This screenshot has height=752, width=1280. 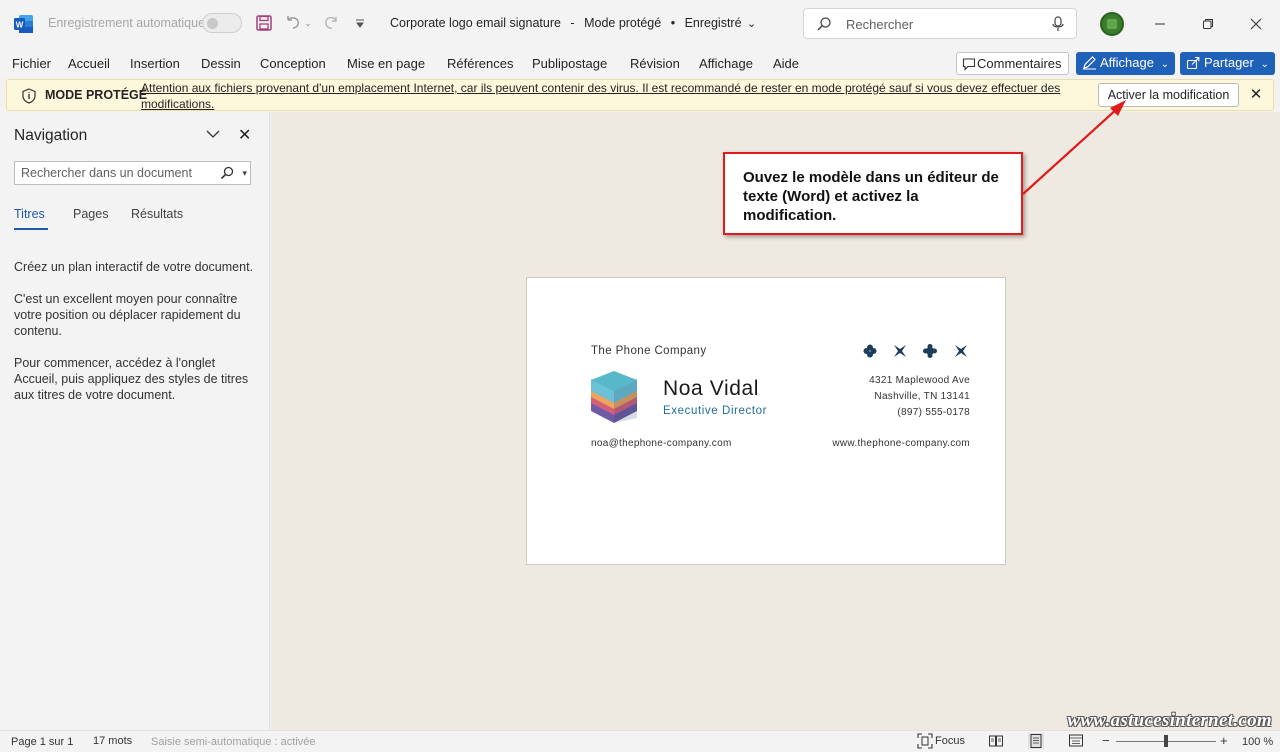 What do you see at coordinates (221, 63) in the screenshot?
I see `menu-dessin: Dessin` at bounding box center [221, 63].